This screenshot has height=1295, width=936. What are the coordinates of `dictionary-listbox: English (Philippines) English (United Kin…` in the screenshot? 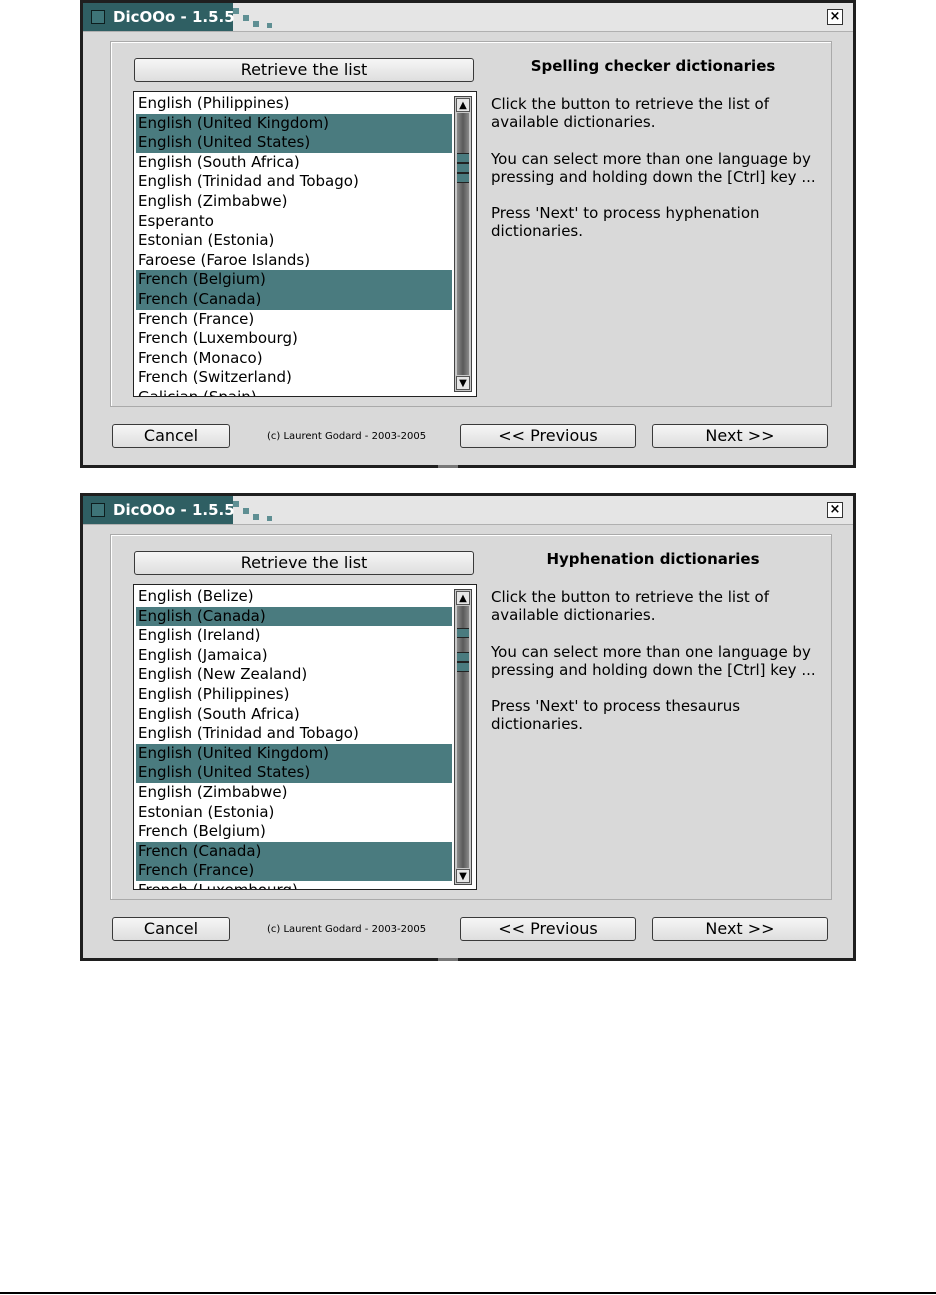 It's located at (305, 244).